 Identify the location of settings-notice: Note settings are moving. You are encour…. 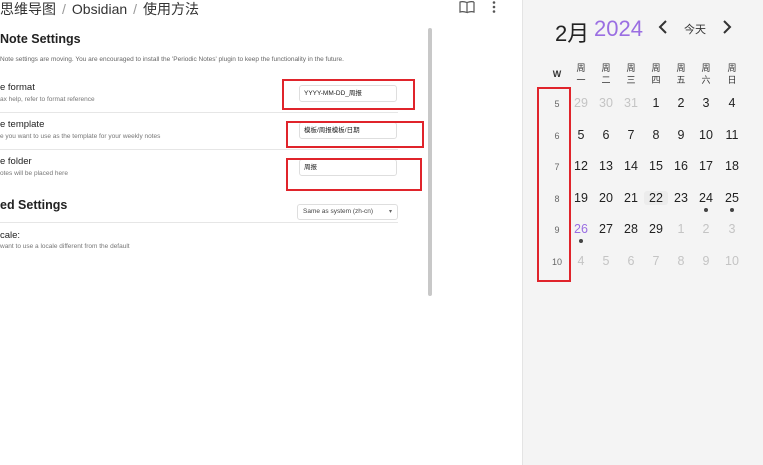
(172, 59).